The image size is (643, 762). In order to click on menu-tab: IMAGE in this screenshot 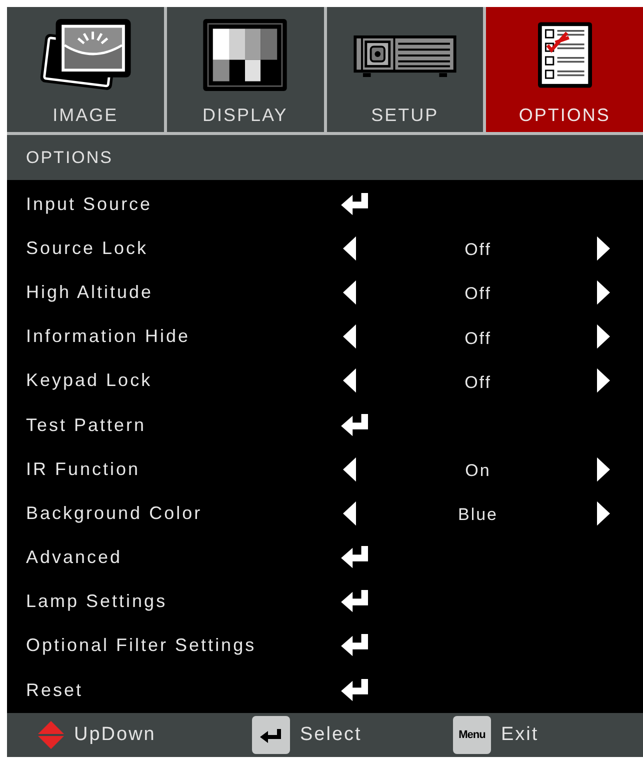, I will do `click(85, 69)`.